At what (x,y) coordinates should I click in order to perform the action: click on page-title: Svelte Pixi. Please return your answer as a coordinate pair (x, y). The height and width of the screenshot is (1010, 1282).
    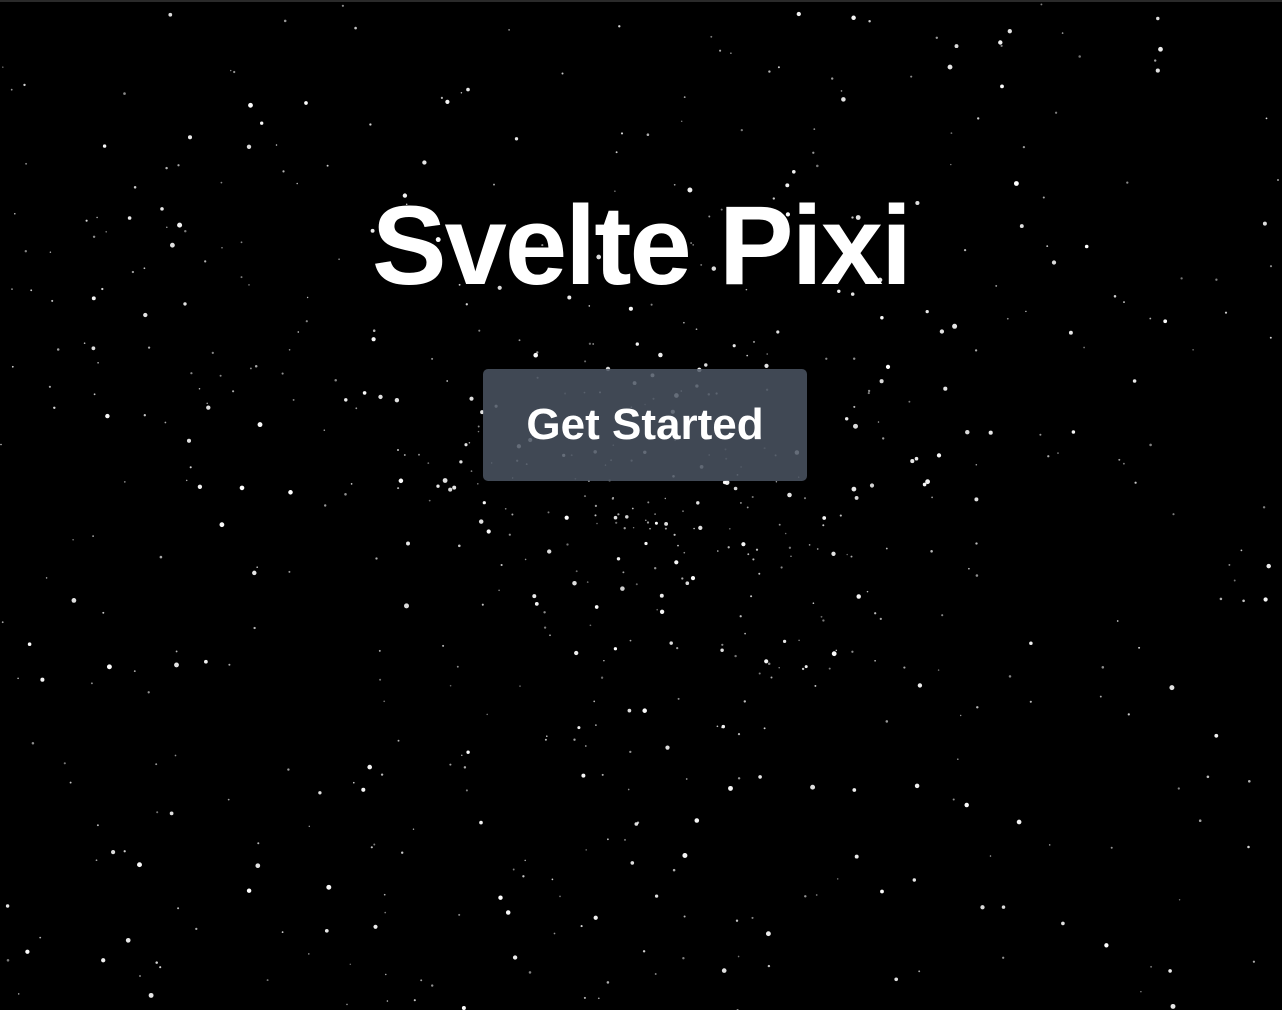
    Looking at the image, I should click on (641, 245).